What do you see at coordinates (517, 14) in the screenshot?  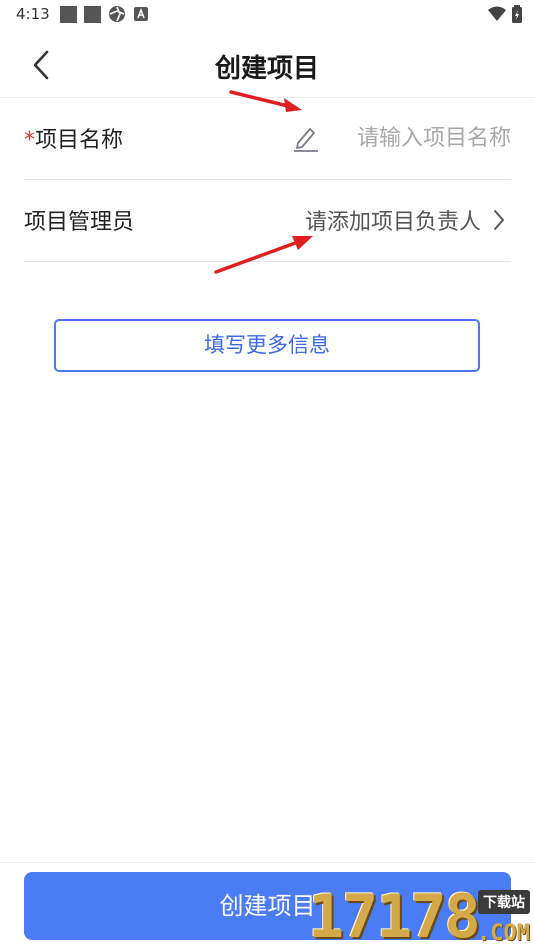 I see `battery-charging-icon` at bounding box center [517, 14].